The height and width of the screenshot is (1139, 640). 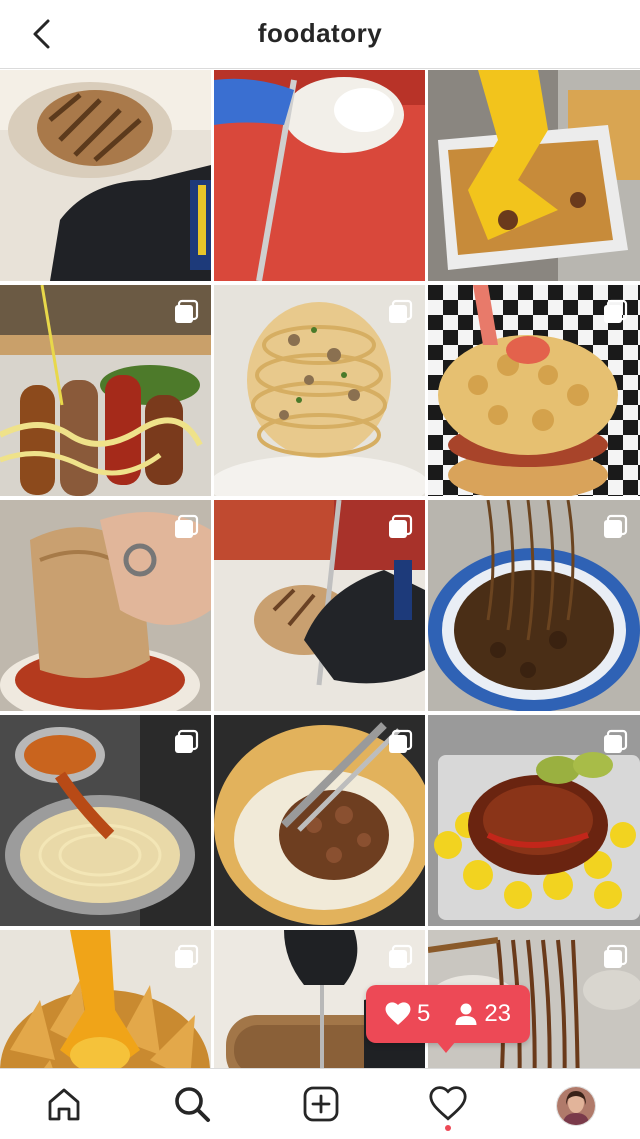 I want to click on activity-notification-dot, so click(x=448, y=1128).